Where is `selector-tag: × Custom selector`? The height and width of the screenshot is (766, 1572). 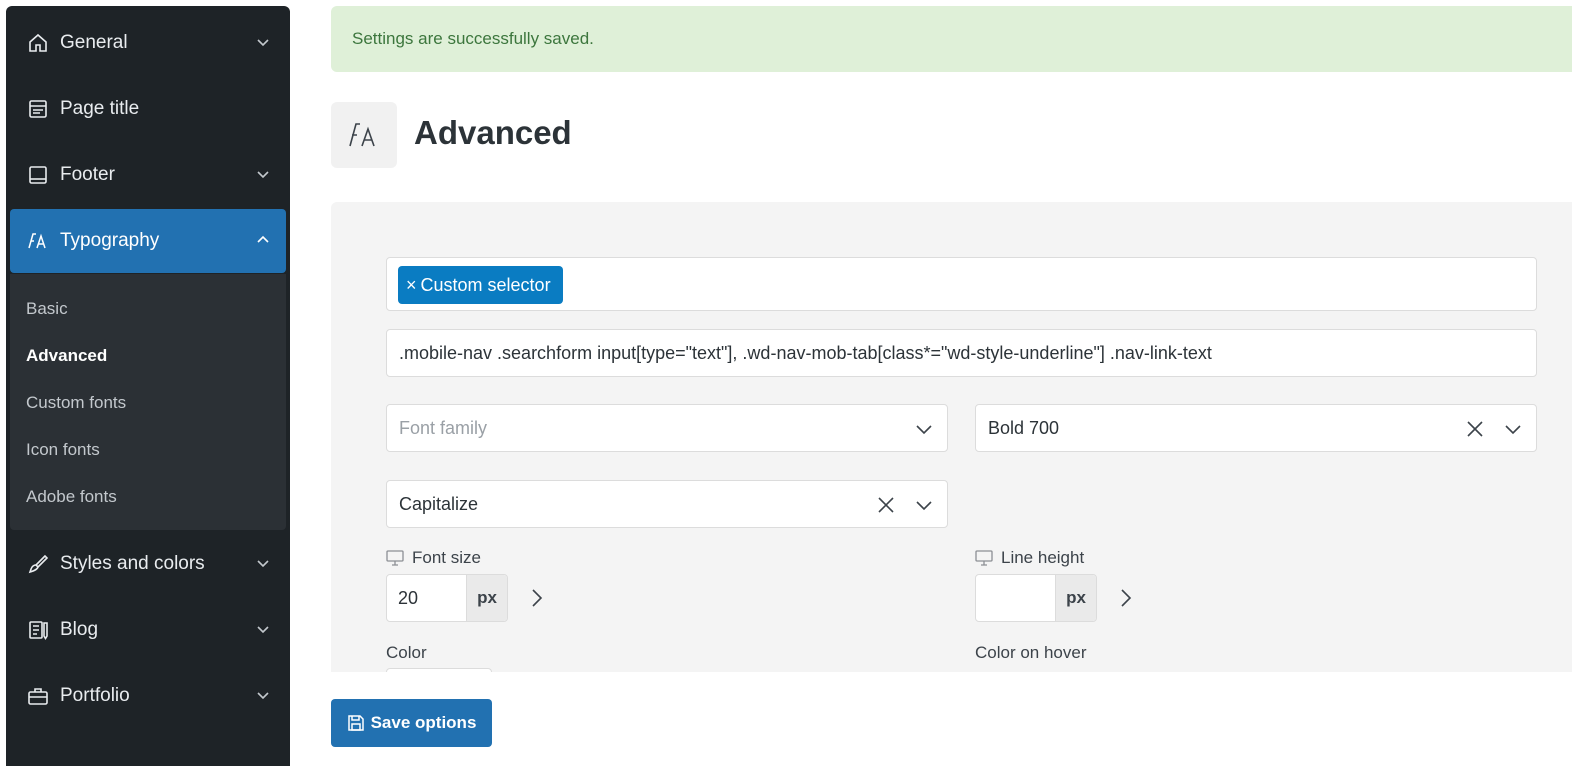 selector-tag: × Custom selector is located at coordinates (480, 285).